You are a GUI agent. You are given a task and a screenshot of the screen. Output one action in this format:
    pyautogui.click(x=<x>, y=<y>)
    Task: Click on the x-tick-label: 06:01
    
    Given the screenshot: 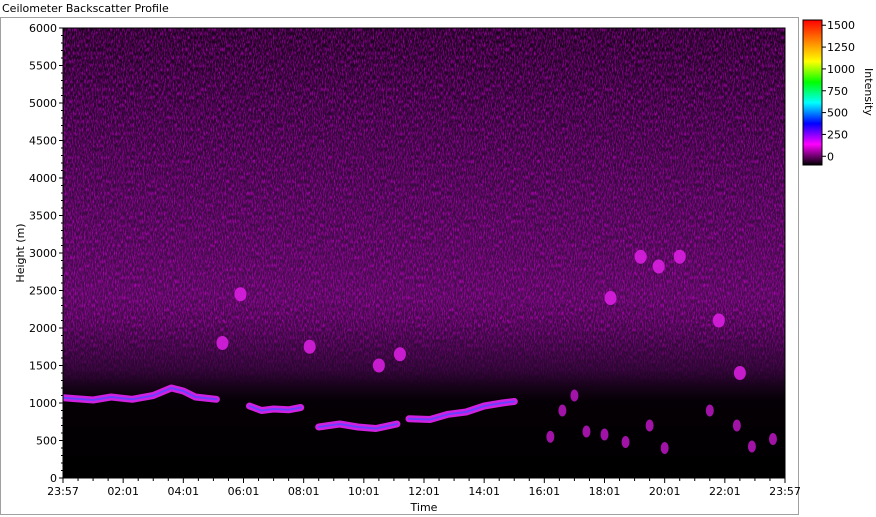 What is the action you would take?
    pyautogui.click(x=244, y=491)
    